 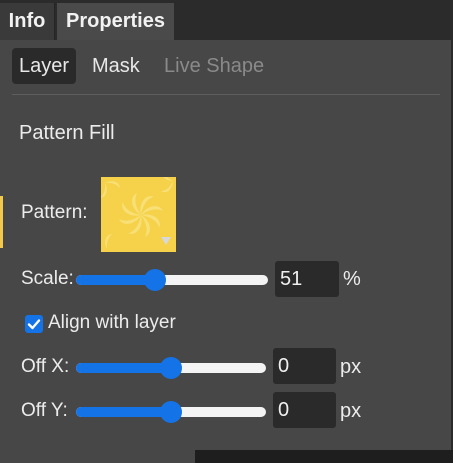 What do you see at coordinates (67, 133) in the screenshot?
I see `section-title: Pattern Fill` at bounding box center [67, 133].